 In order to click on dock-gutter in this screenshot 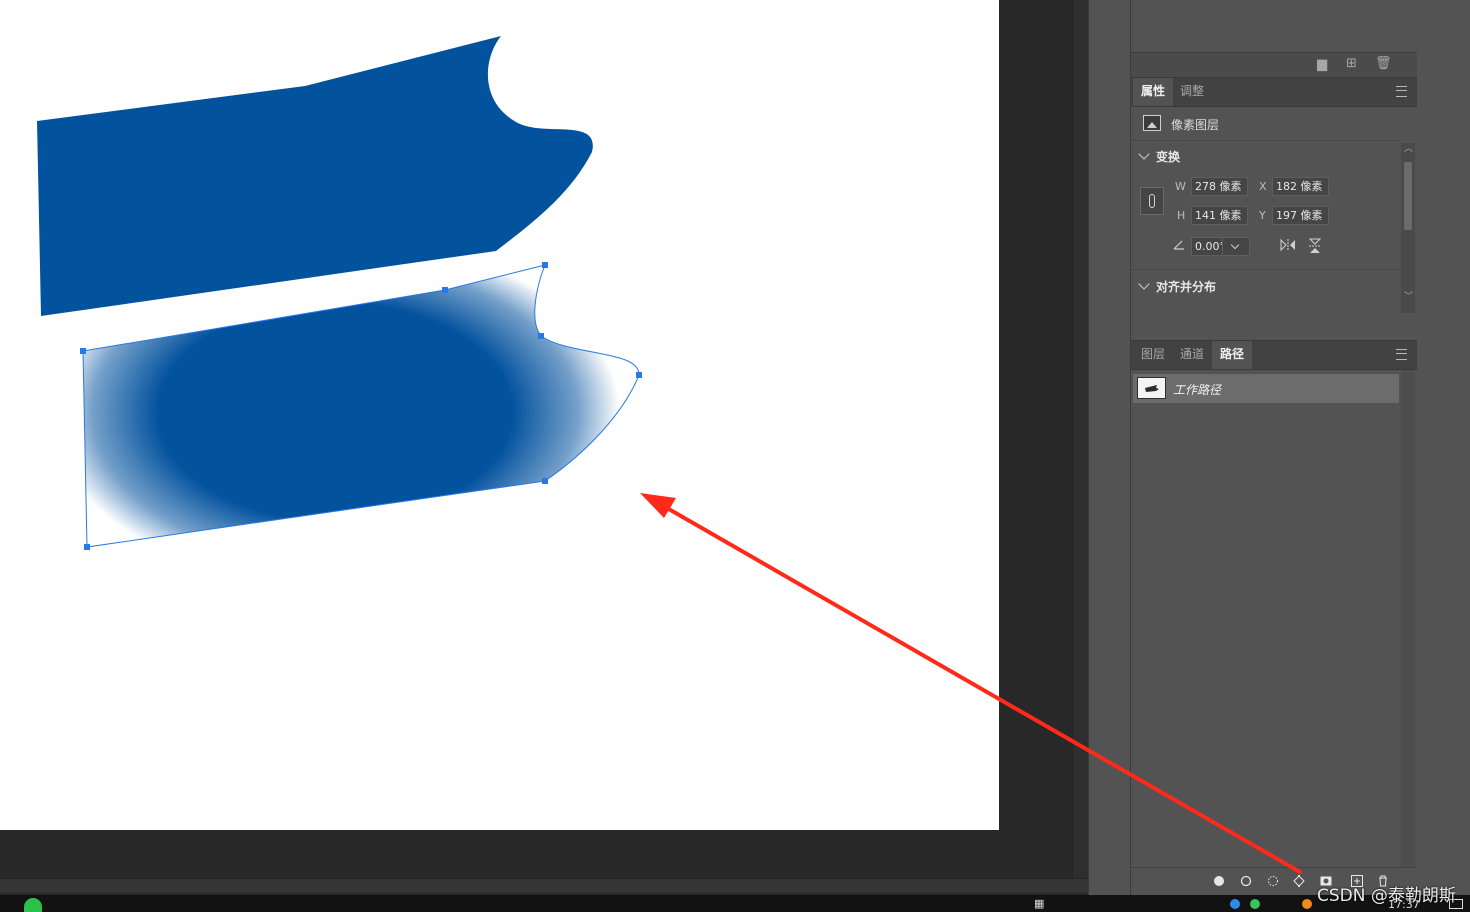, I will do `click(1109, 447)`.